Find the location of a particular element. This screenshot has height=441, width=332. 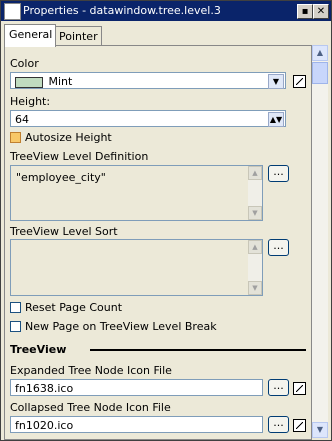

reset-page-count-label: Reset Page Count is located at coordinates (74, 307).